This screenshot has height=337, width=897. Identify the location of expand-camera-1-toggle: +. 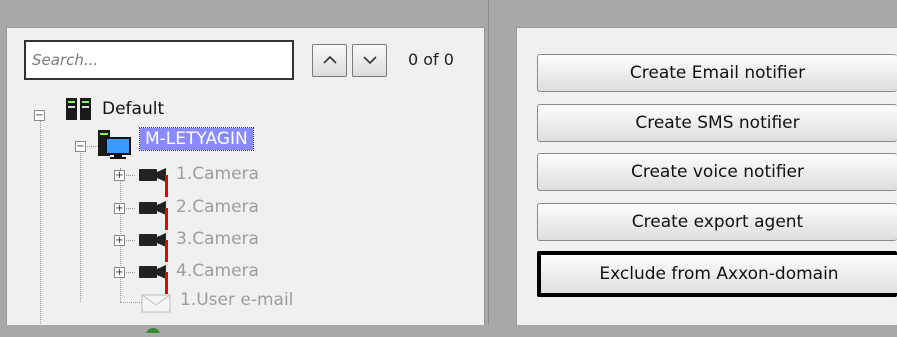
(119, 175).